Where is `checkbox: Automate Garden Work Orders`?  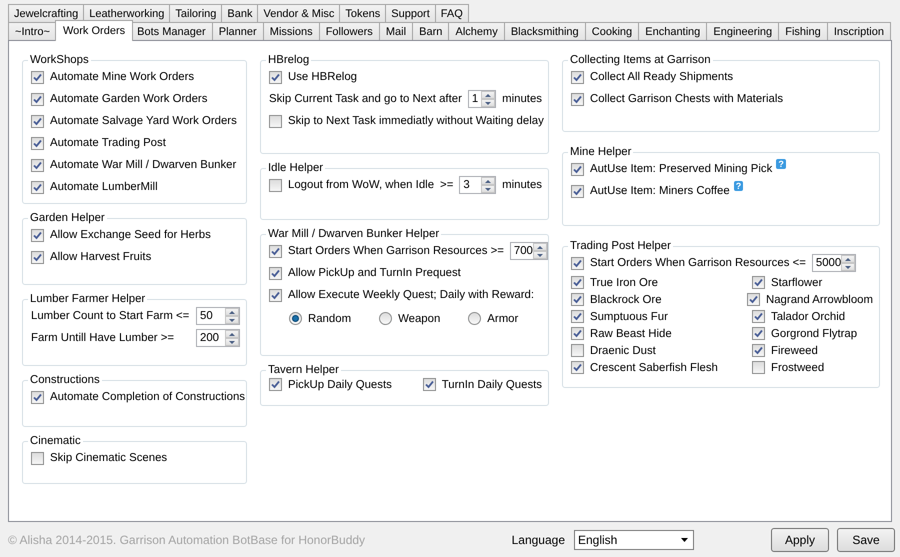
checkbox: Automate Garden Work Orders is located at coordinates (119, 99).